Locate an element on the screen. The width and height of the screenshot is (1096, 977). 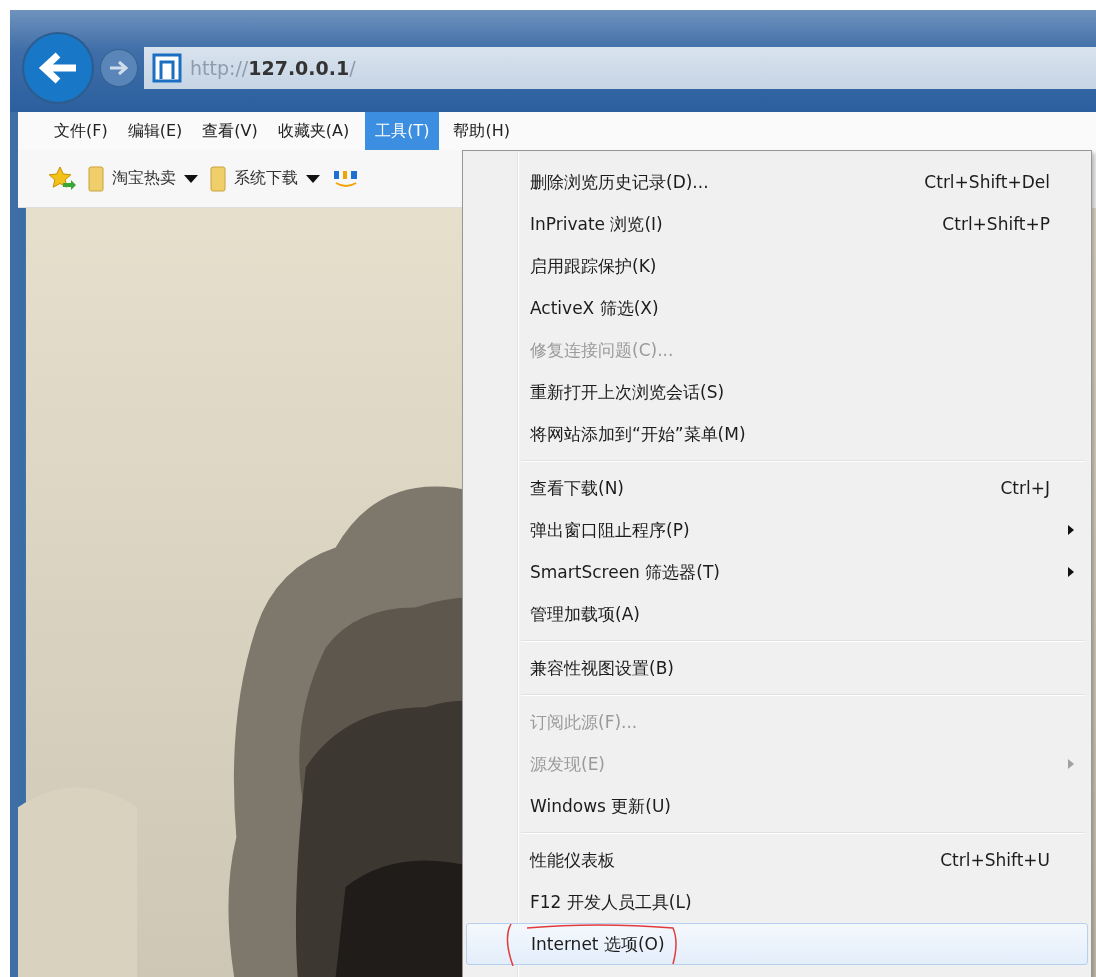
menu-item: 将网站添加到“开始”菜单(M) is located at coordinates (777, 434).